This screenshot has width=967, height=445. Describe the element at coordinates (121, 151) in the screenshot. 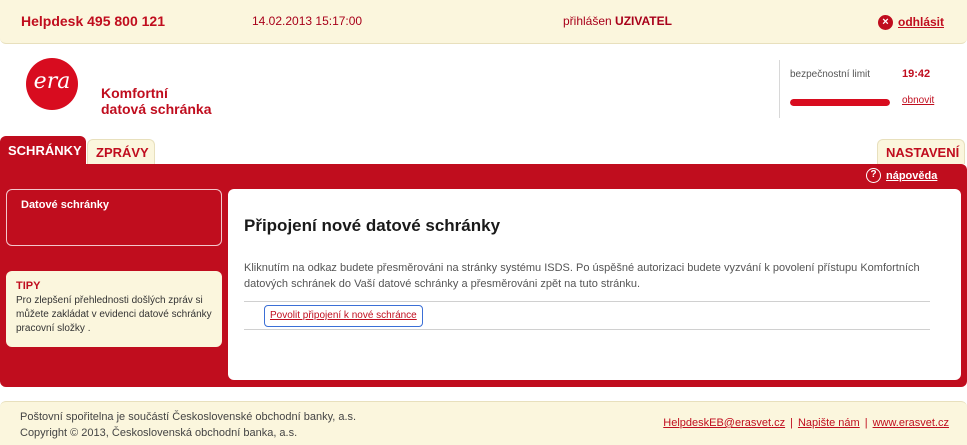

I see `tab-zpravy: ZPRÁVY` at that location.